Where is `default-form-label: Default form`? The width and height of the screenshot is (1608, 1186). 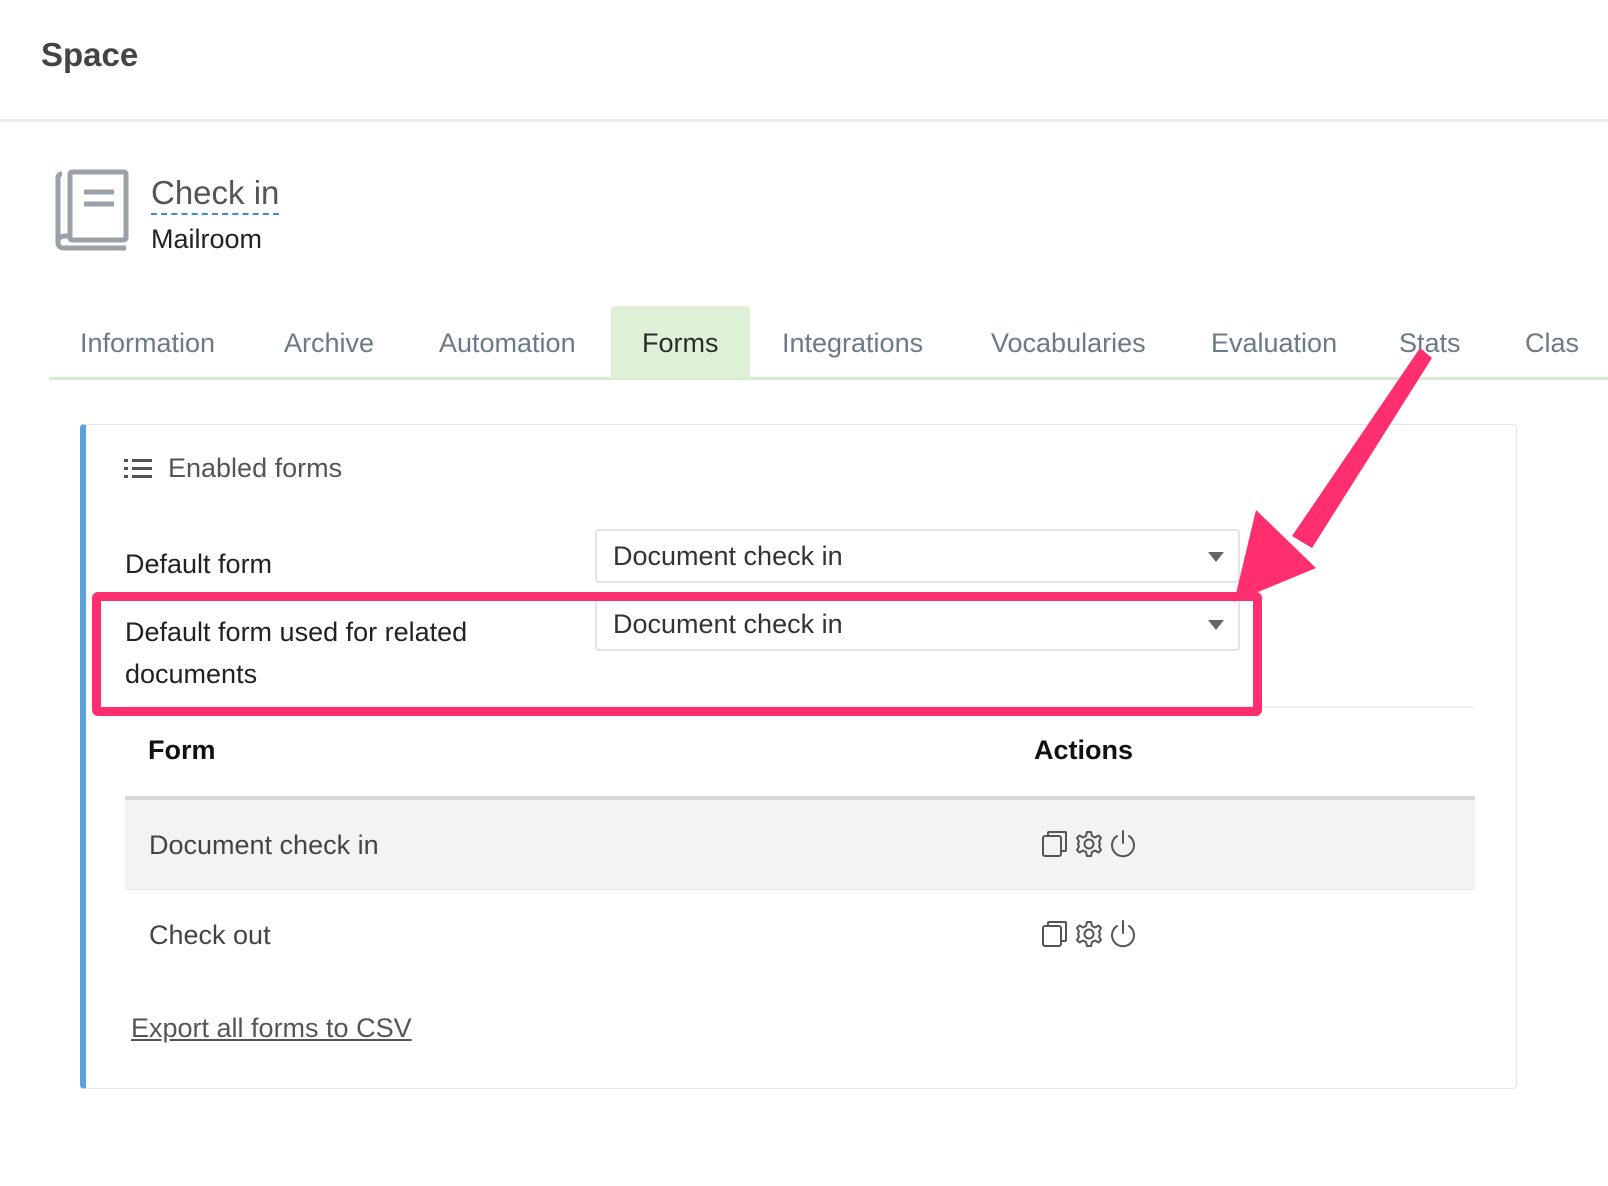 default-form-label: Default form is located at coordinates (199, 564).